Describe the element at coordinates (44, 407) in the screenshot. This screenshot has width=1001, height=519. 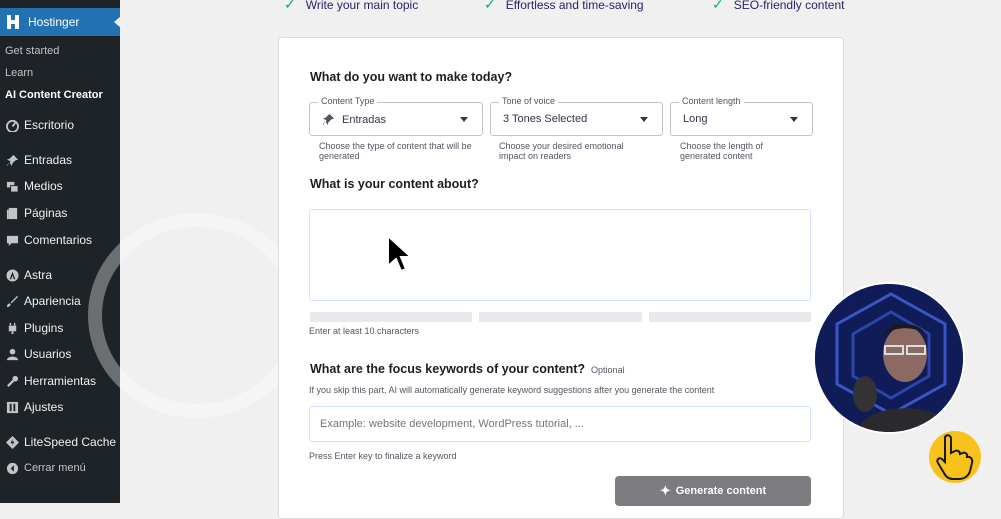
I see `sidebar-item-label: Ajustes` at that location.